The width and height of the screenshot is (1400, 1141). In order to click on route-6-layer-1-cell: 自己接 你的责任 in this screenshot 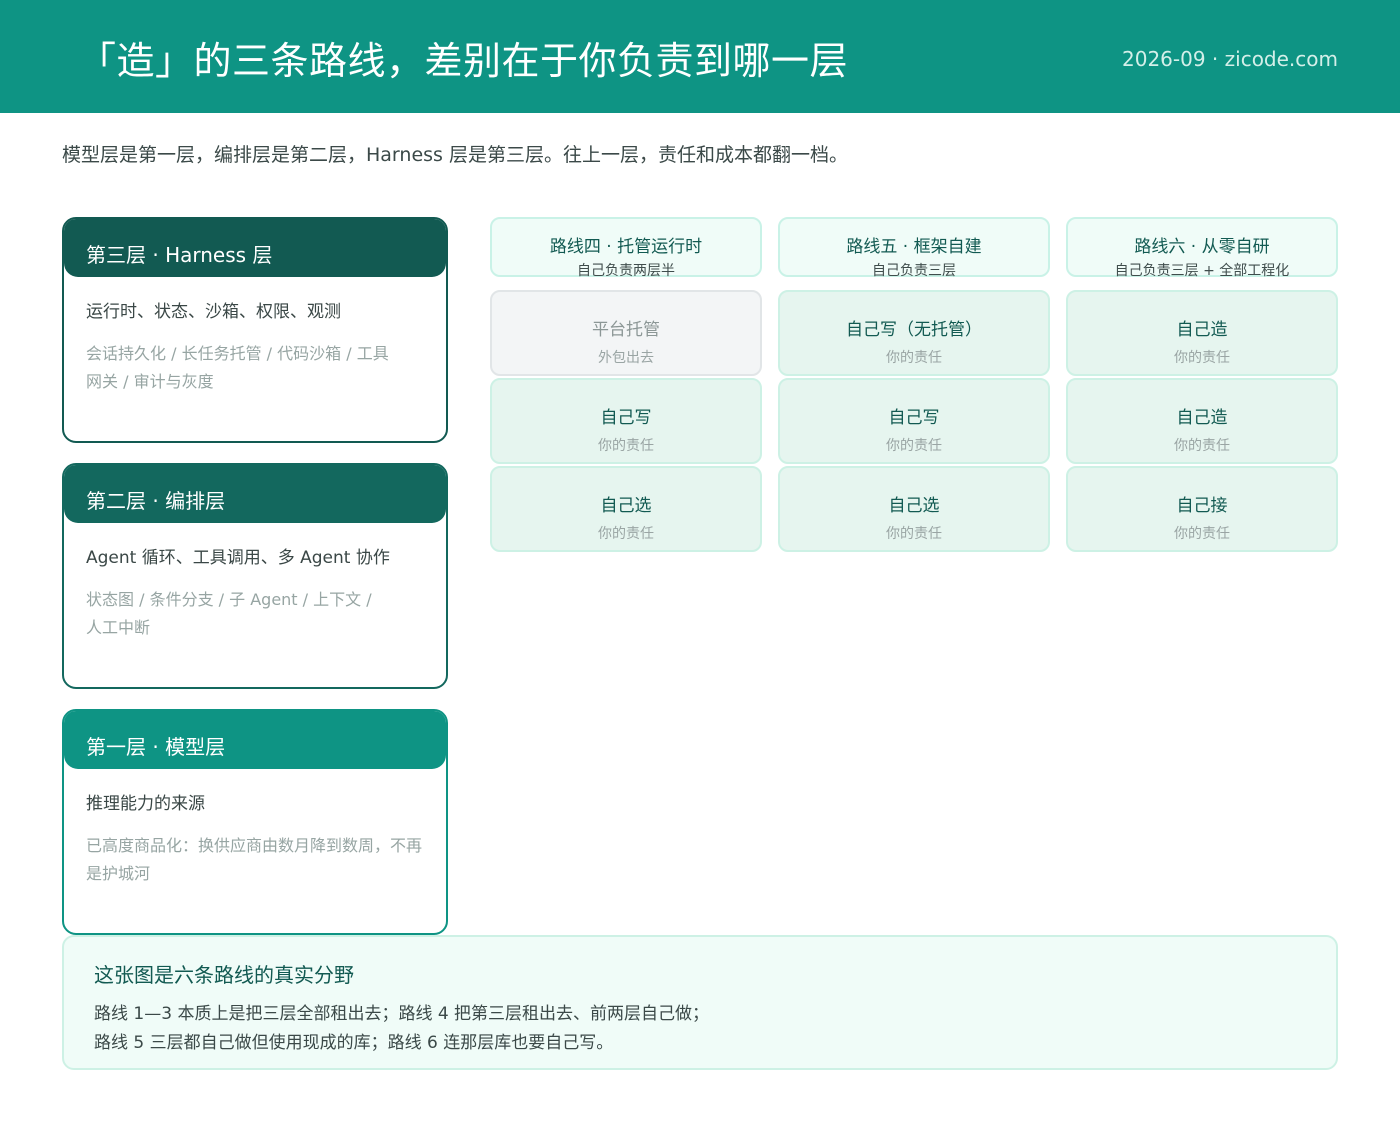, I will do `click(1202, 509)`.